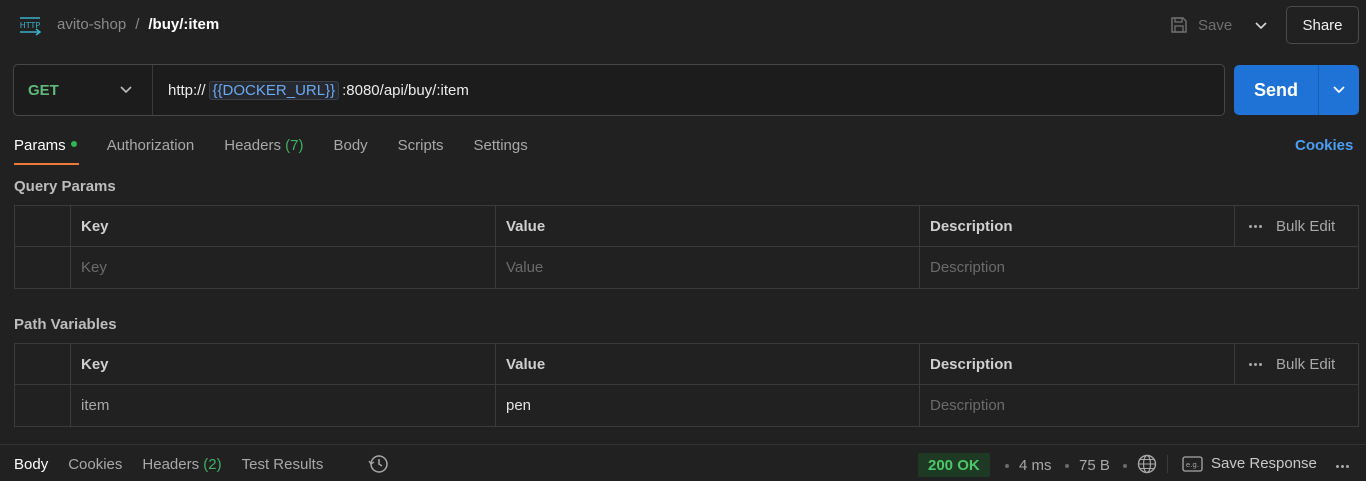 The width and height of the screenshot is (1366, 481). I want to click on tab-authorization: Authorization, so click(151, 150).